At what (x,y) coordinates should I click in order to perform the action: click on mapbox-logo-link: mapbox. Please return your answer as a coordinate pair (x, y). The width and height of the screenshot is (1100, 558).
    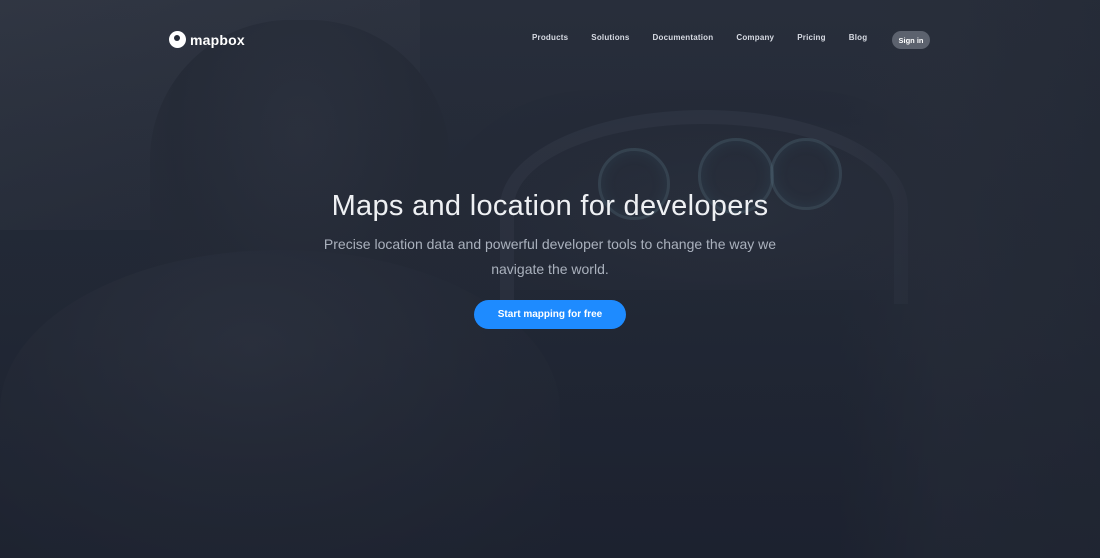
    Looking at the image, I should click on (207, 39).